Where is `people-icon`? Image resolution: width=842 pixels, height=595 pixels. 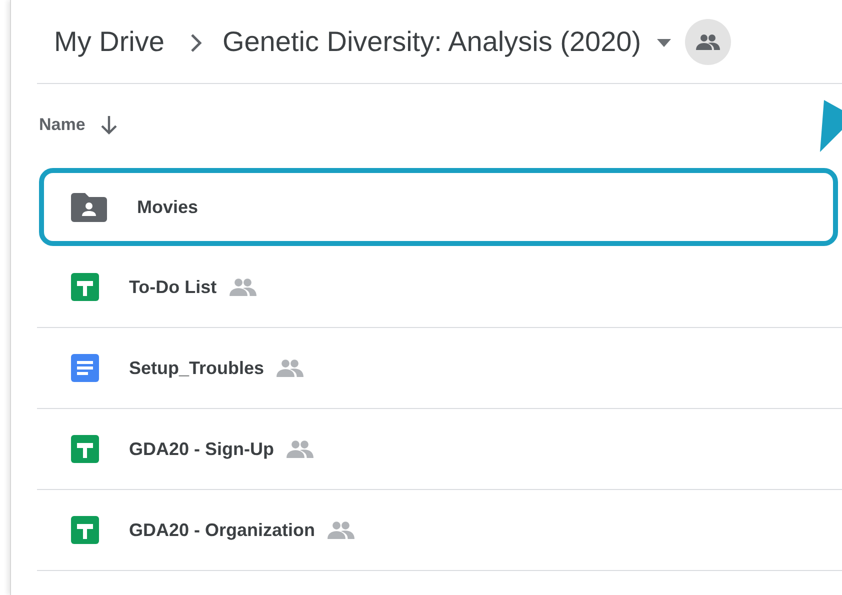 people-icon is located at coordinates (708, 42).